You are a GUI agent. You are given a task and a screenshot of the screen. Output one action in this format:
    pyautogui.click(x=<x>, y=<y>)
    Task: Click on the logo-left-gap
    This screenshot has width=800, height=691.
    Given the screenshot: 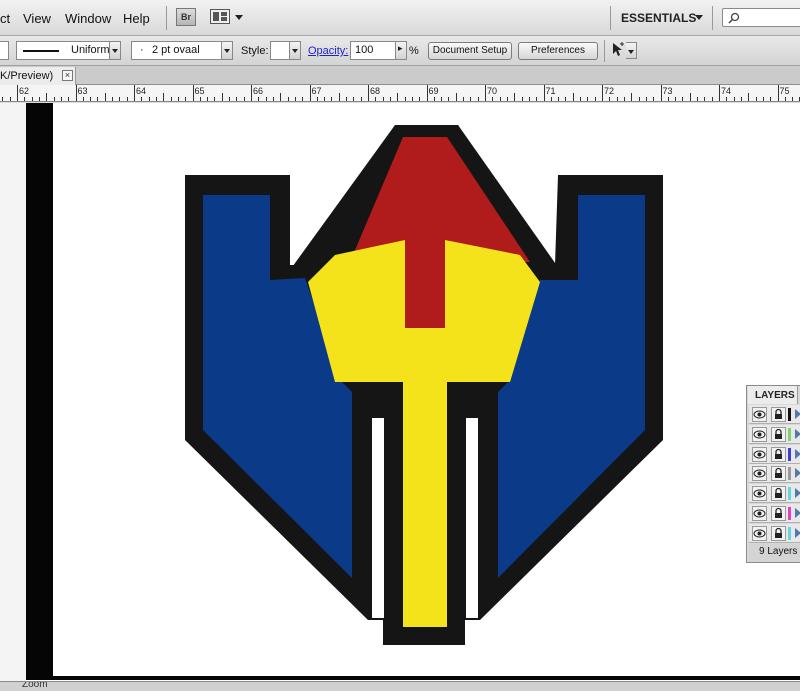 What is the action you would take?
    pyautogui.click(x=378, y=518)
    